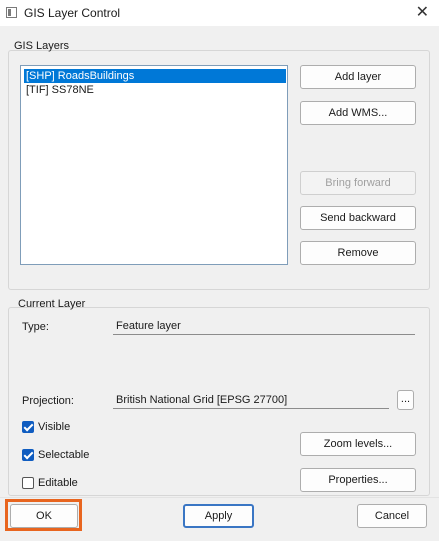 This screenshot has width=439, height=541. I want to click on ok-highlight-box, so click(43, 515).